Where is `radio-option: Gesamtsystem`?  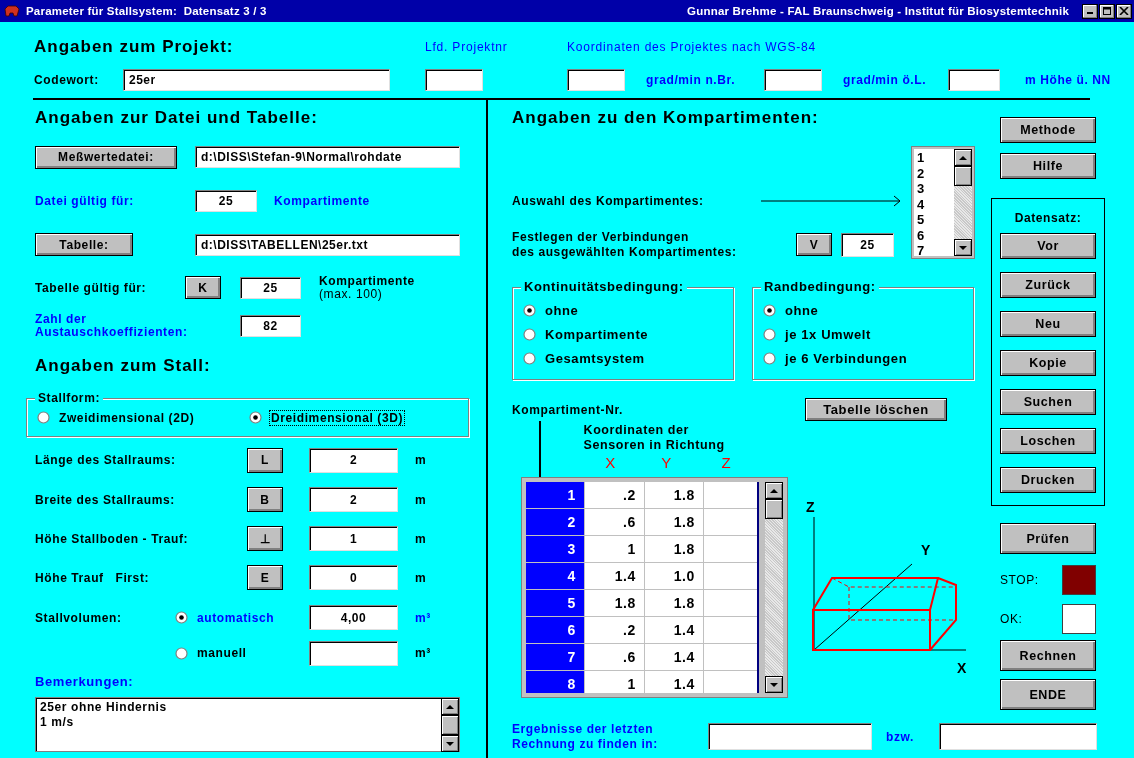
radio-option: Gesamtsystem is located at coordinates (628, 358).